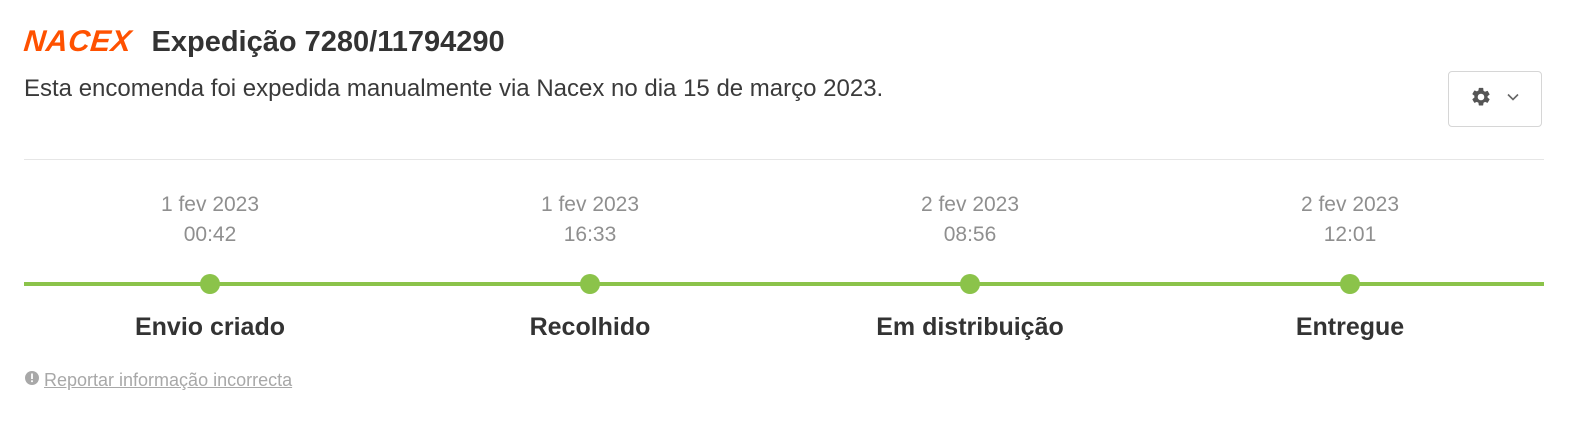 This screenshot has height=424, width=1584. Describe the element at coordinates (970, 234) in the screenshot. I see `step-time: 08:56` at that location.